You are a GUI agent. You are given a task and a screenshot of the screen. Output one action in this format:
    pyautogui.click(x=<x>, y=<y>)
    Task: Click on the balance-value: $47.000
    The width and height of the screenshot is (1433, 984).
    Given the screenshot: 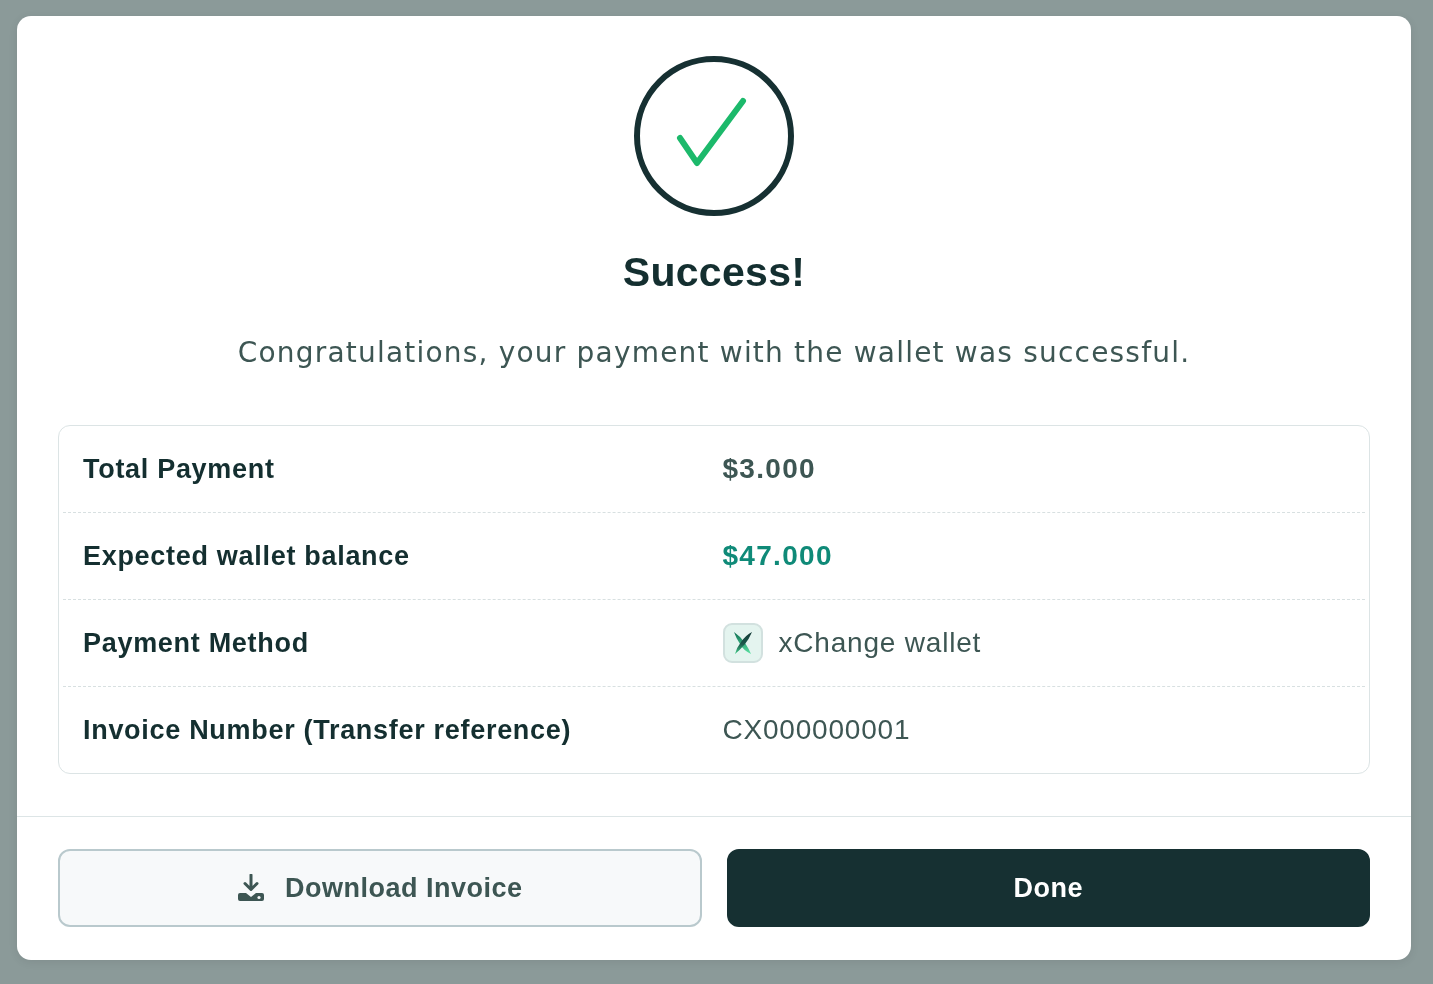 What is the action you would take?
    pyautogui.click(x=777, y=556)
    